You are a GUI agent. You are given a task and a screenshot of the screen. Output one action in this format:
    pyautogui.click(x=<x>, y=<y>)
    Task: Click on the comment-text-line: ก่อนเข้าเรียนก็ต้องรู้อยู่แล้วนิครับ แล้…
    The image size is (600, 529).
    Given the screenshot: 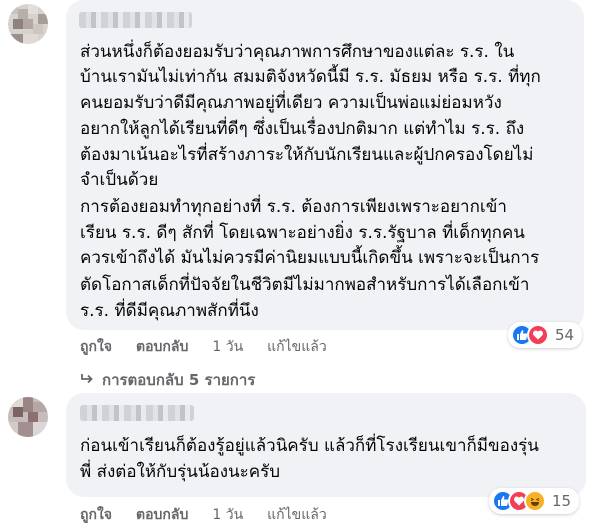 What is the action you would take?
    pyautogui.click(x=309, y=446)
    